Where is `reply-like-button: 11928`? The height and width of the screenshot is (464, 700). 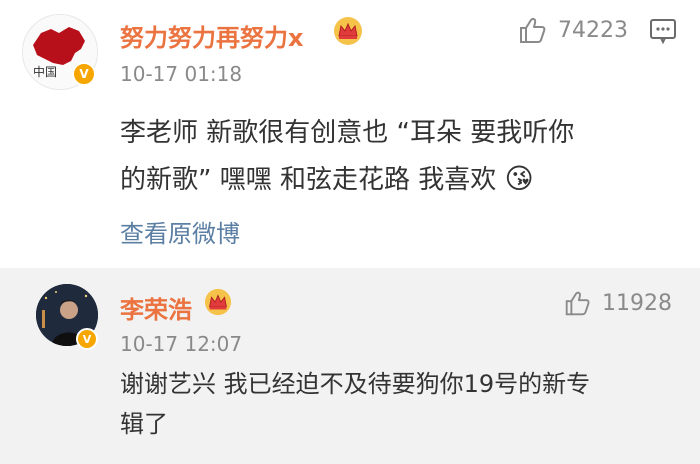 reply-like-button: 11928 is located at coordinates (617, 303).